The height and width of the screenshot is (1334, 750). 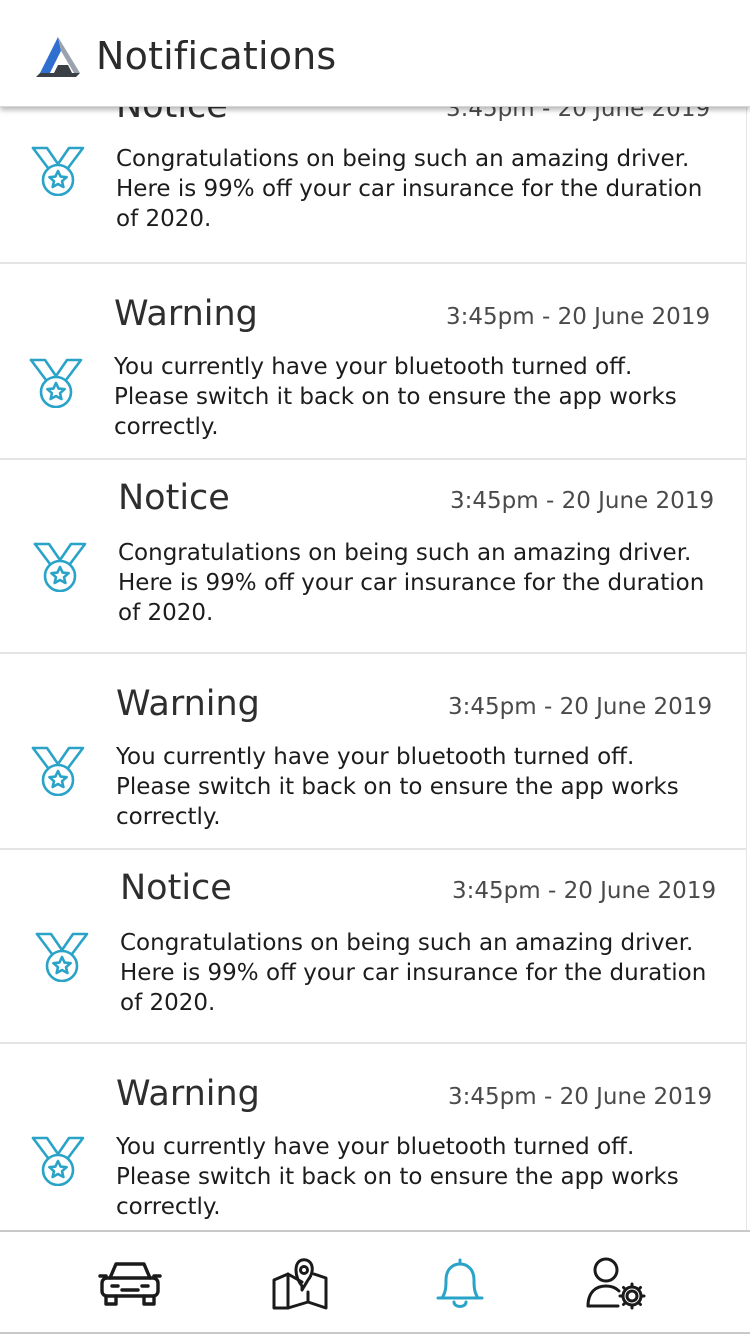 I want to click on car-icon, so click(x=130, y=1284).